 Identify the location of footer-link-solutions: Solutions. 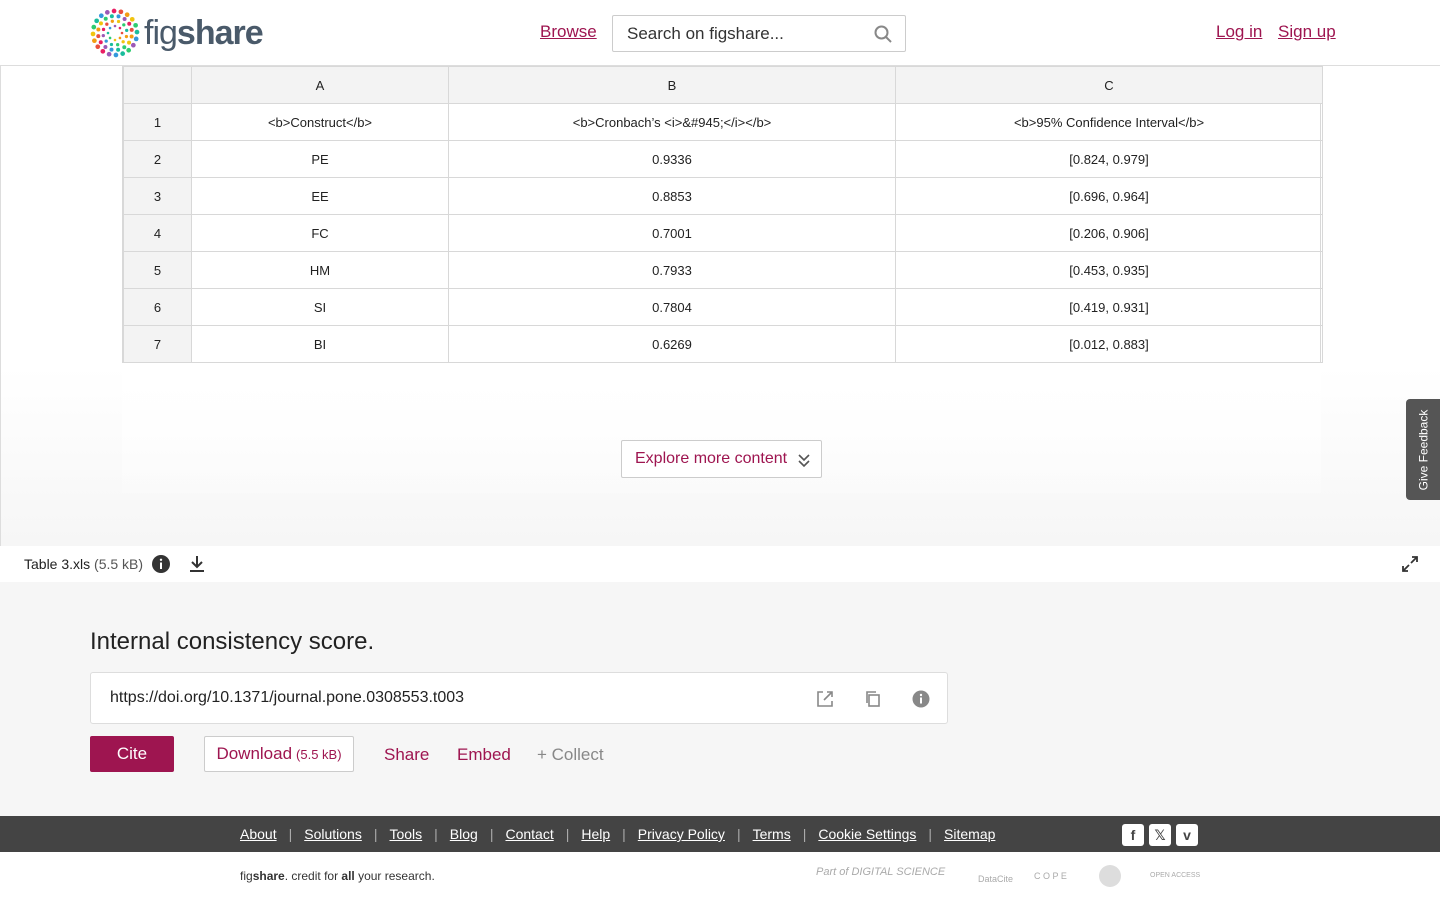
(333, 834).